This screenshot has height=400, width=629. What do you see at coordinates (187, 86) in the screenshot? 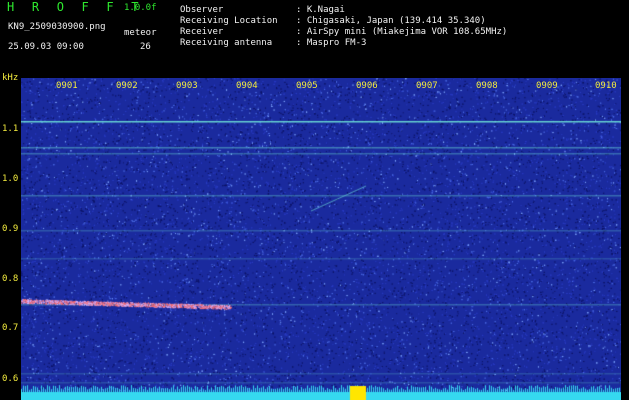
I see `x-tick-label: 0903` at bounding box center [187, 86].